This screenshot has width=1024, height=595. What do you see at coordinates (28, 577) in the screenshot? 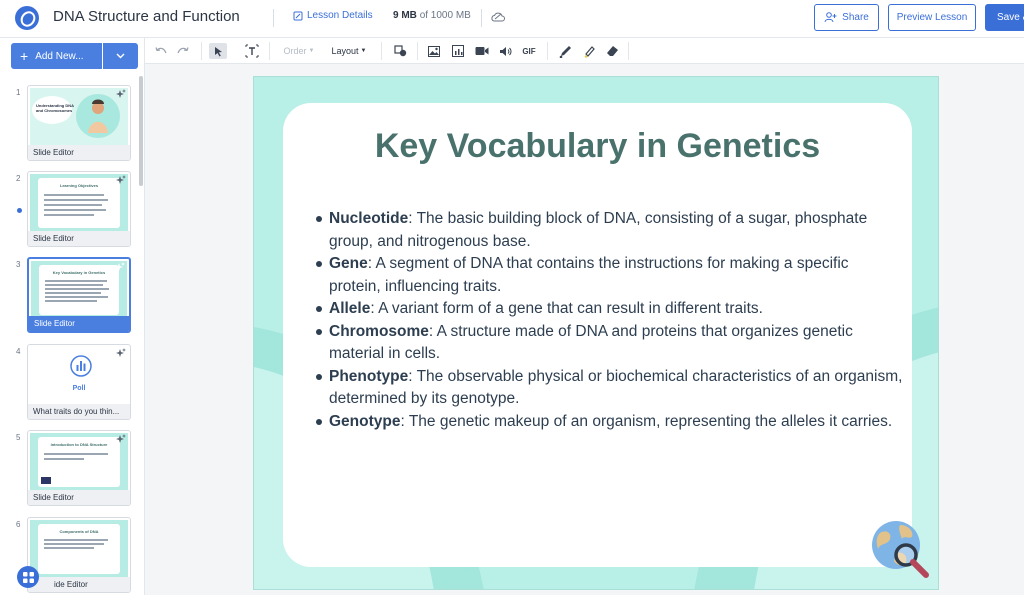
I see `apps-menu-button` at bounding box center [28, 577].